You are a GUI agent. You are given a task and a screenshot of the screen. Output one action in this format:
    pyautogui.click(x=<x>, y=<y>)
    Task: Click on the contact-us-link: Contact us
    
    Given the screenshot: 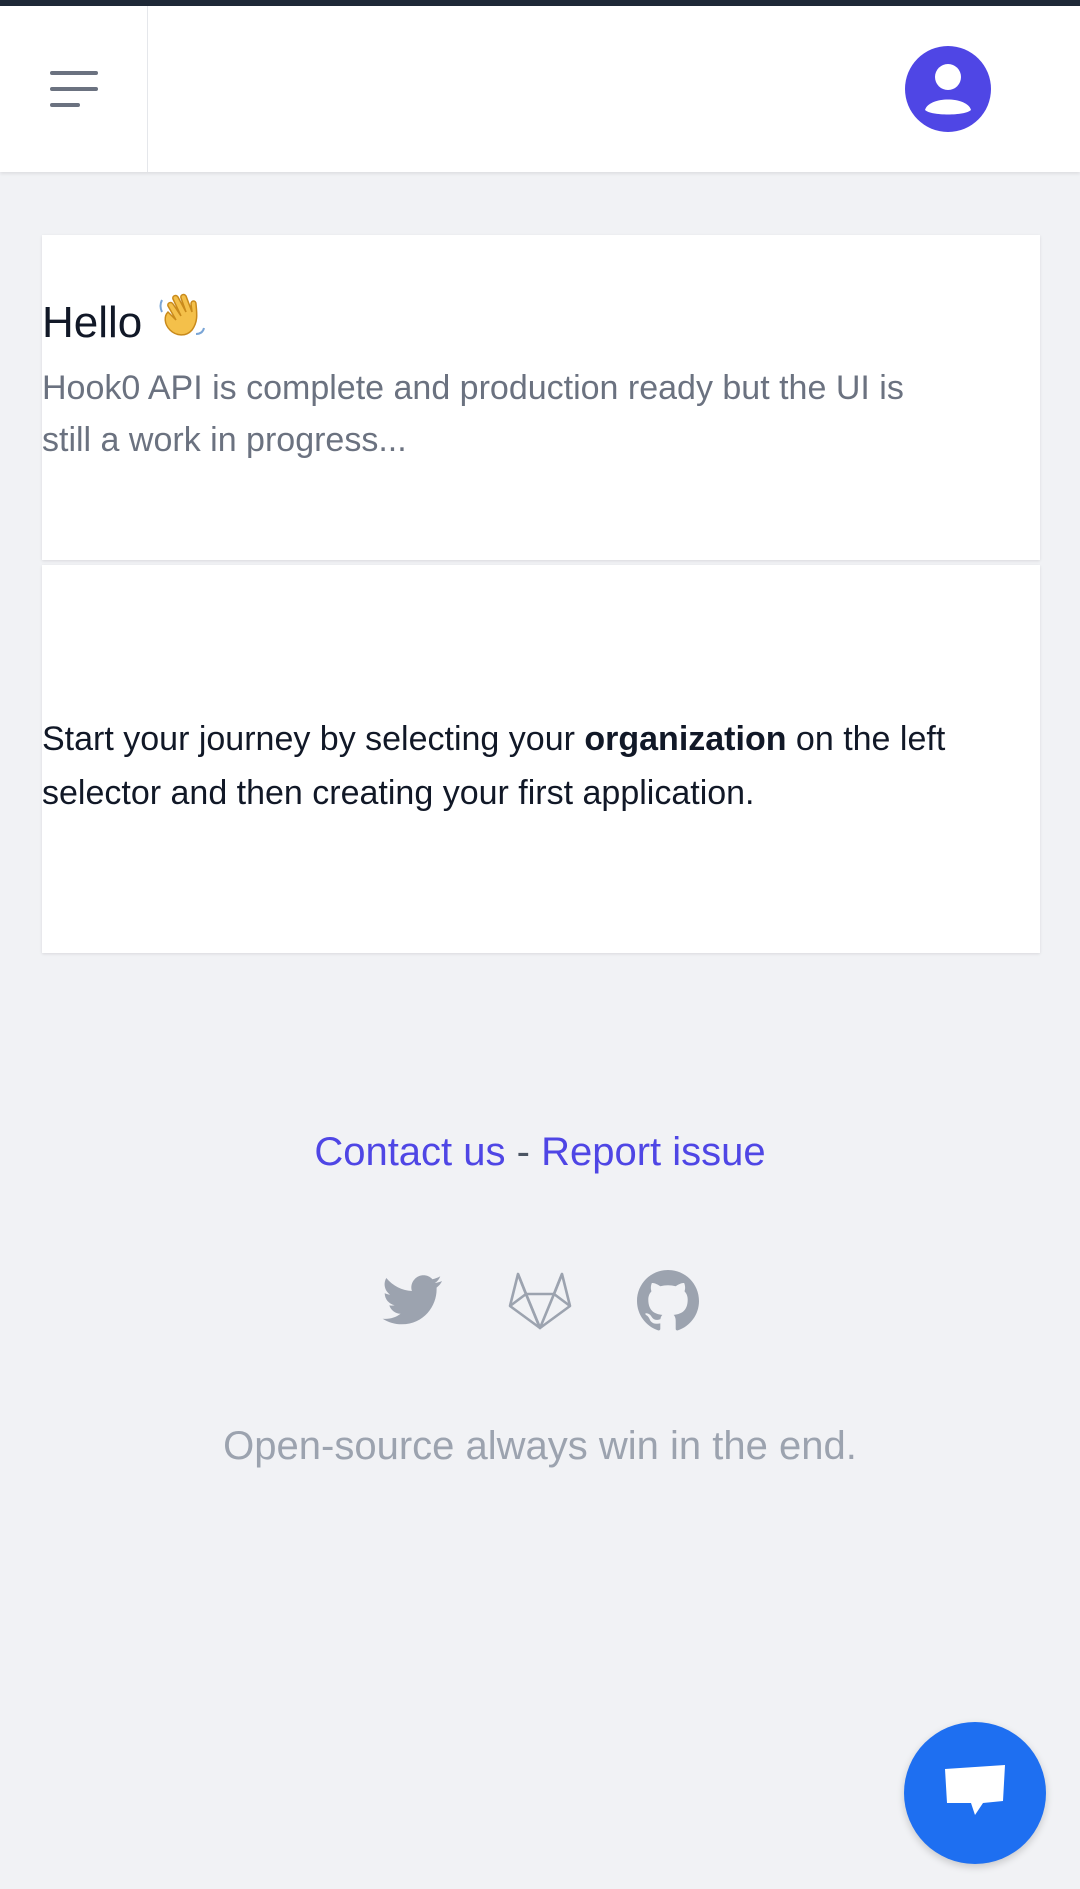 What is the action you would take?
    pyautogui.click(x=409, y=1152)
    